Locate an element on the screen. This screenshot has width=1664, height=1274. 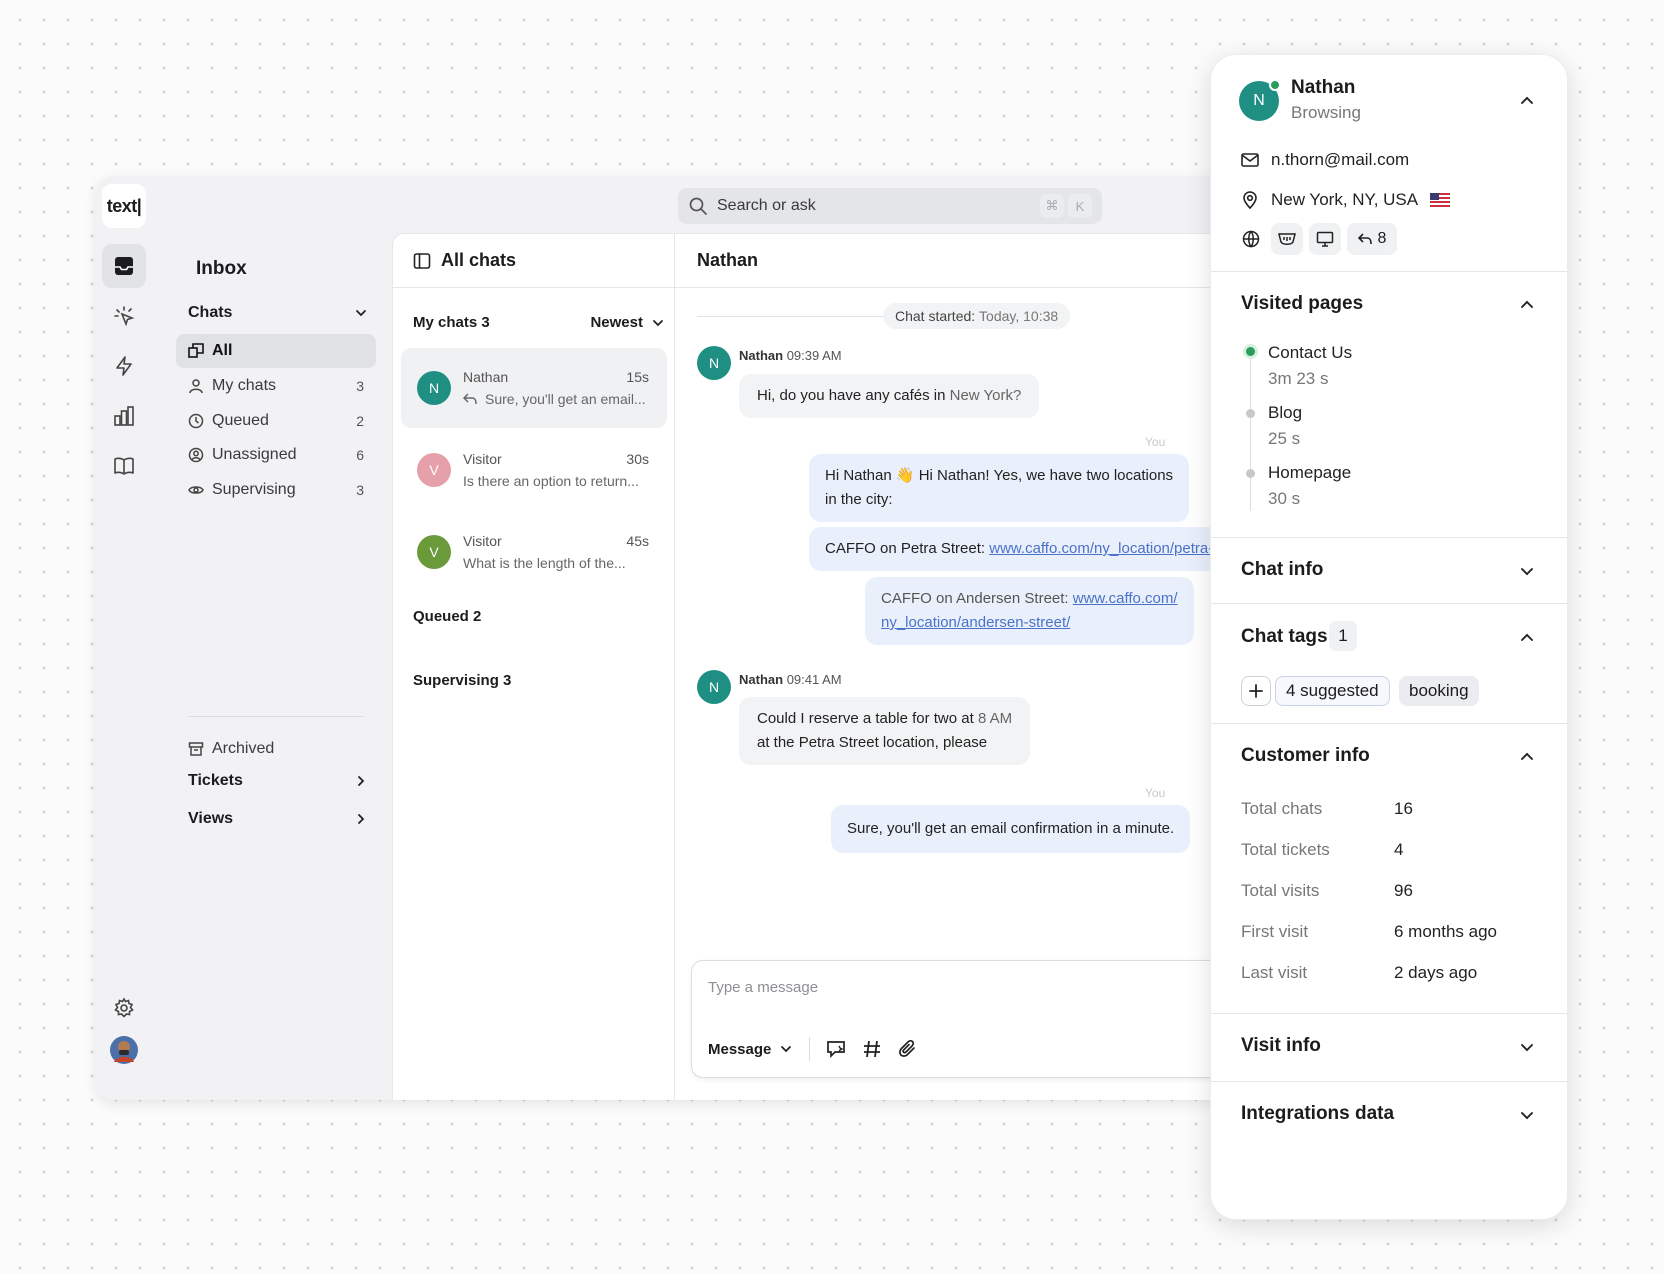
chevron-down-icon is located at coordinates (658, 322).